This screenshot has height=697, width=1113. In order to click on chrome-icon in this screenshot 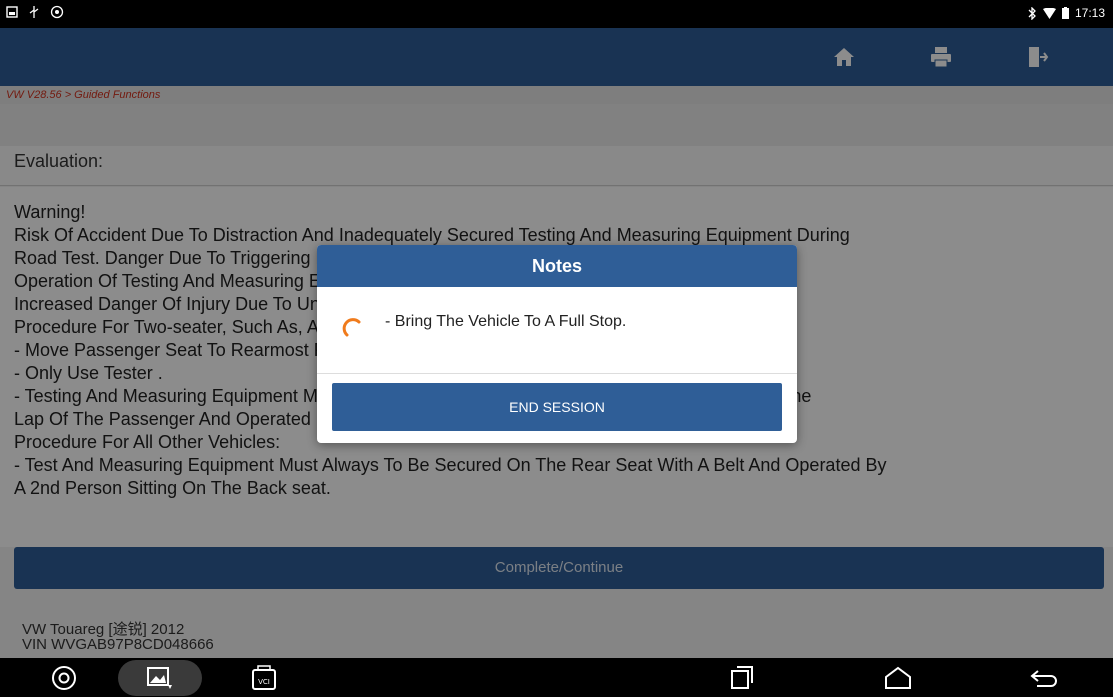, I will do `click(64, 678)`.